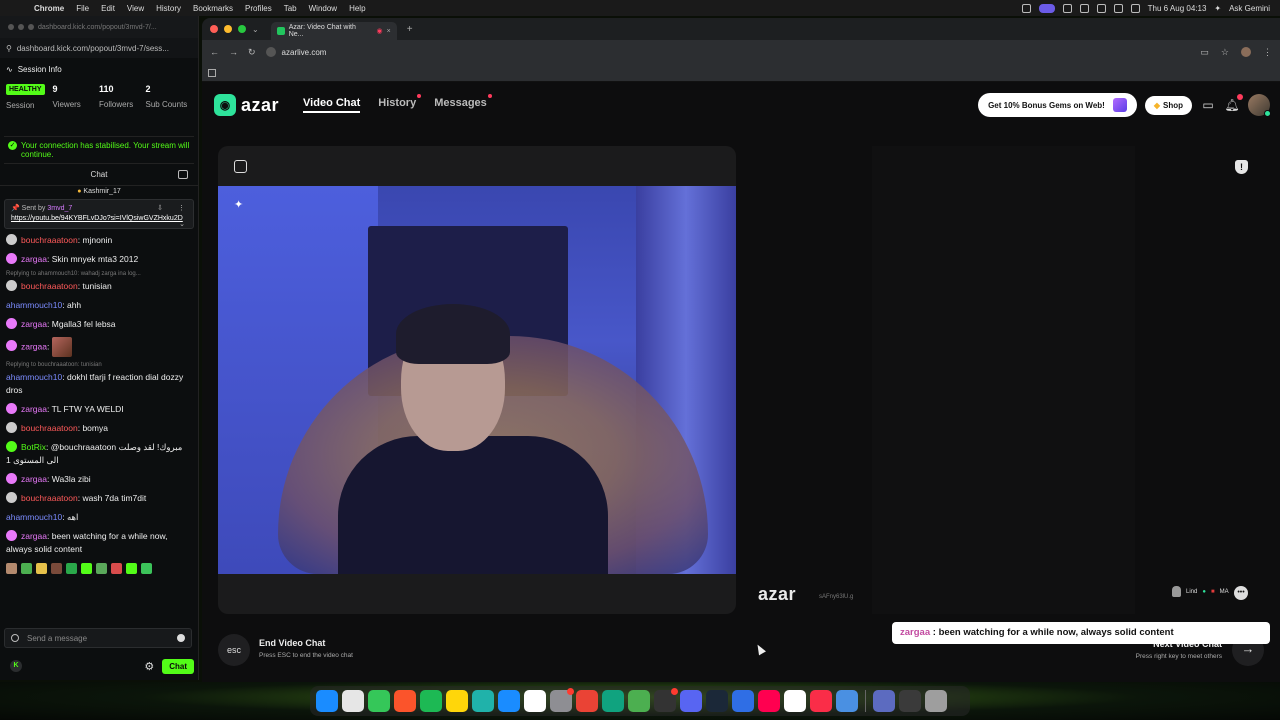 The height and width of the screenshot is (720, 1280). Describe the element at coordinates (1026, 8) in the screenshot. I see `status-icon` at that location.